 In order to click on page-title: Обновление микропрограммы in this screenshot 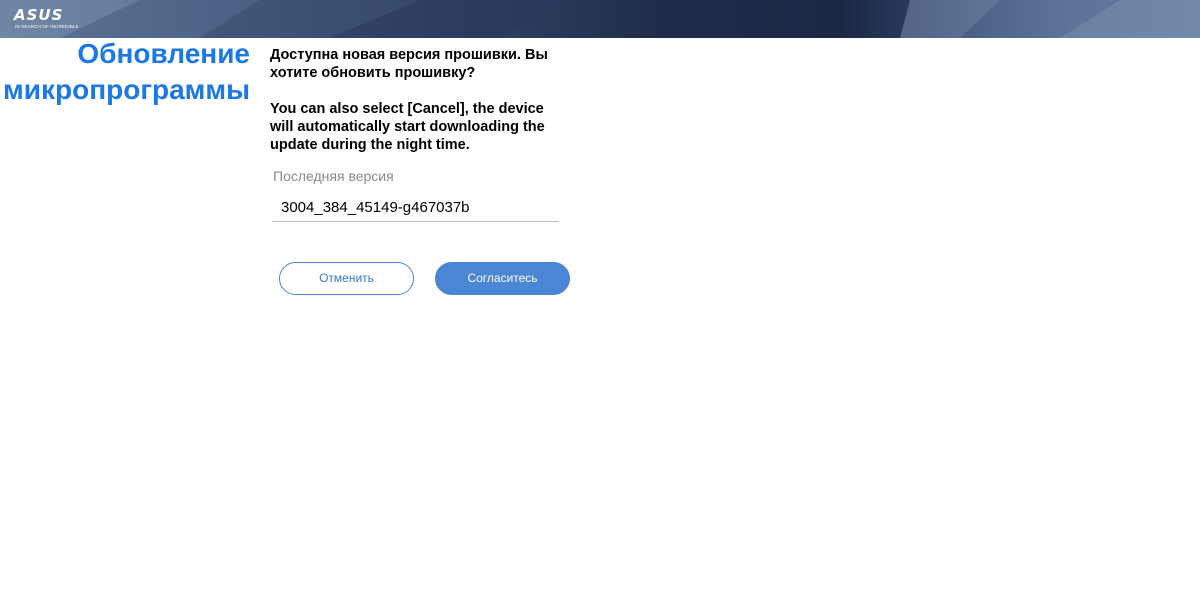, I will do `click(126, 71)`.